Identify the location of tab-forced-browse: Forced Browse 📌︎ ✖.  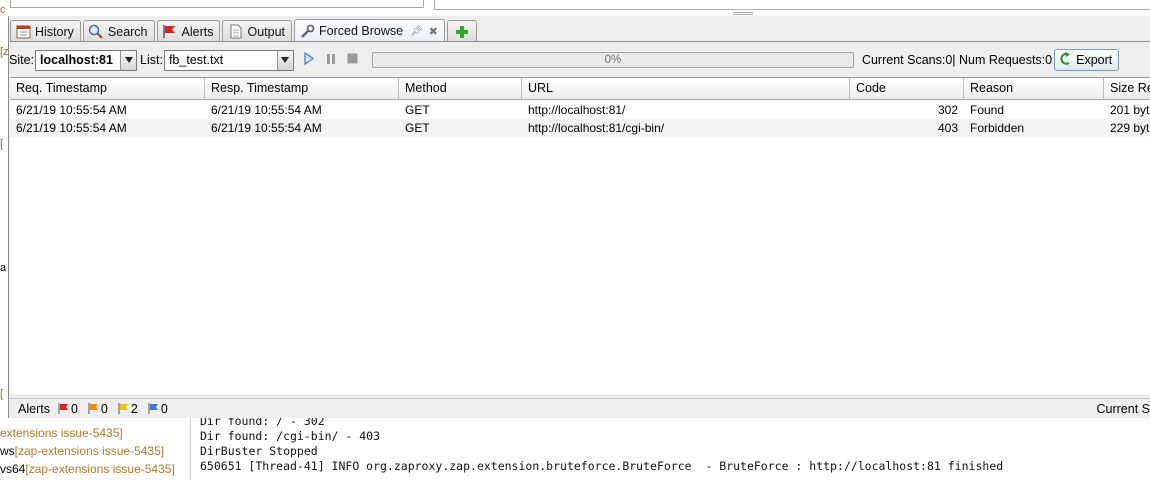
(369, 30).